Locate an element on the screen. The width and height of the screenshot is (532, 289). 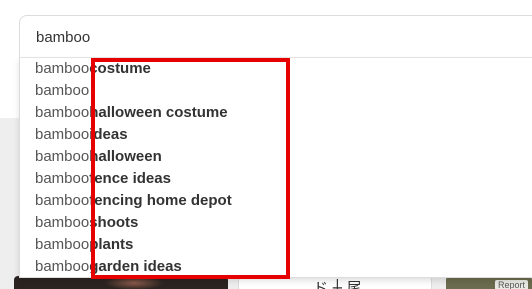
suggestion-completion-text: fencing home depot is located at coordinates (160, 200).